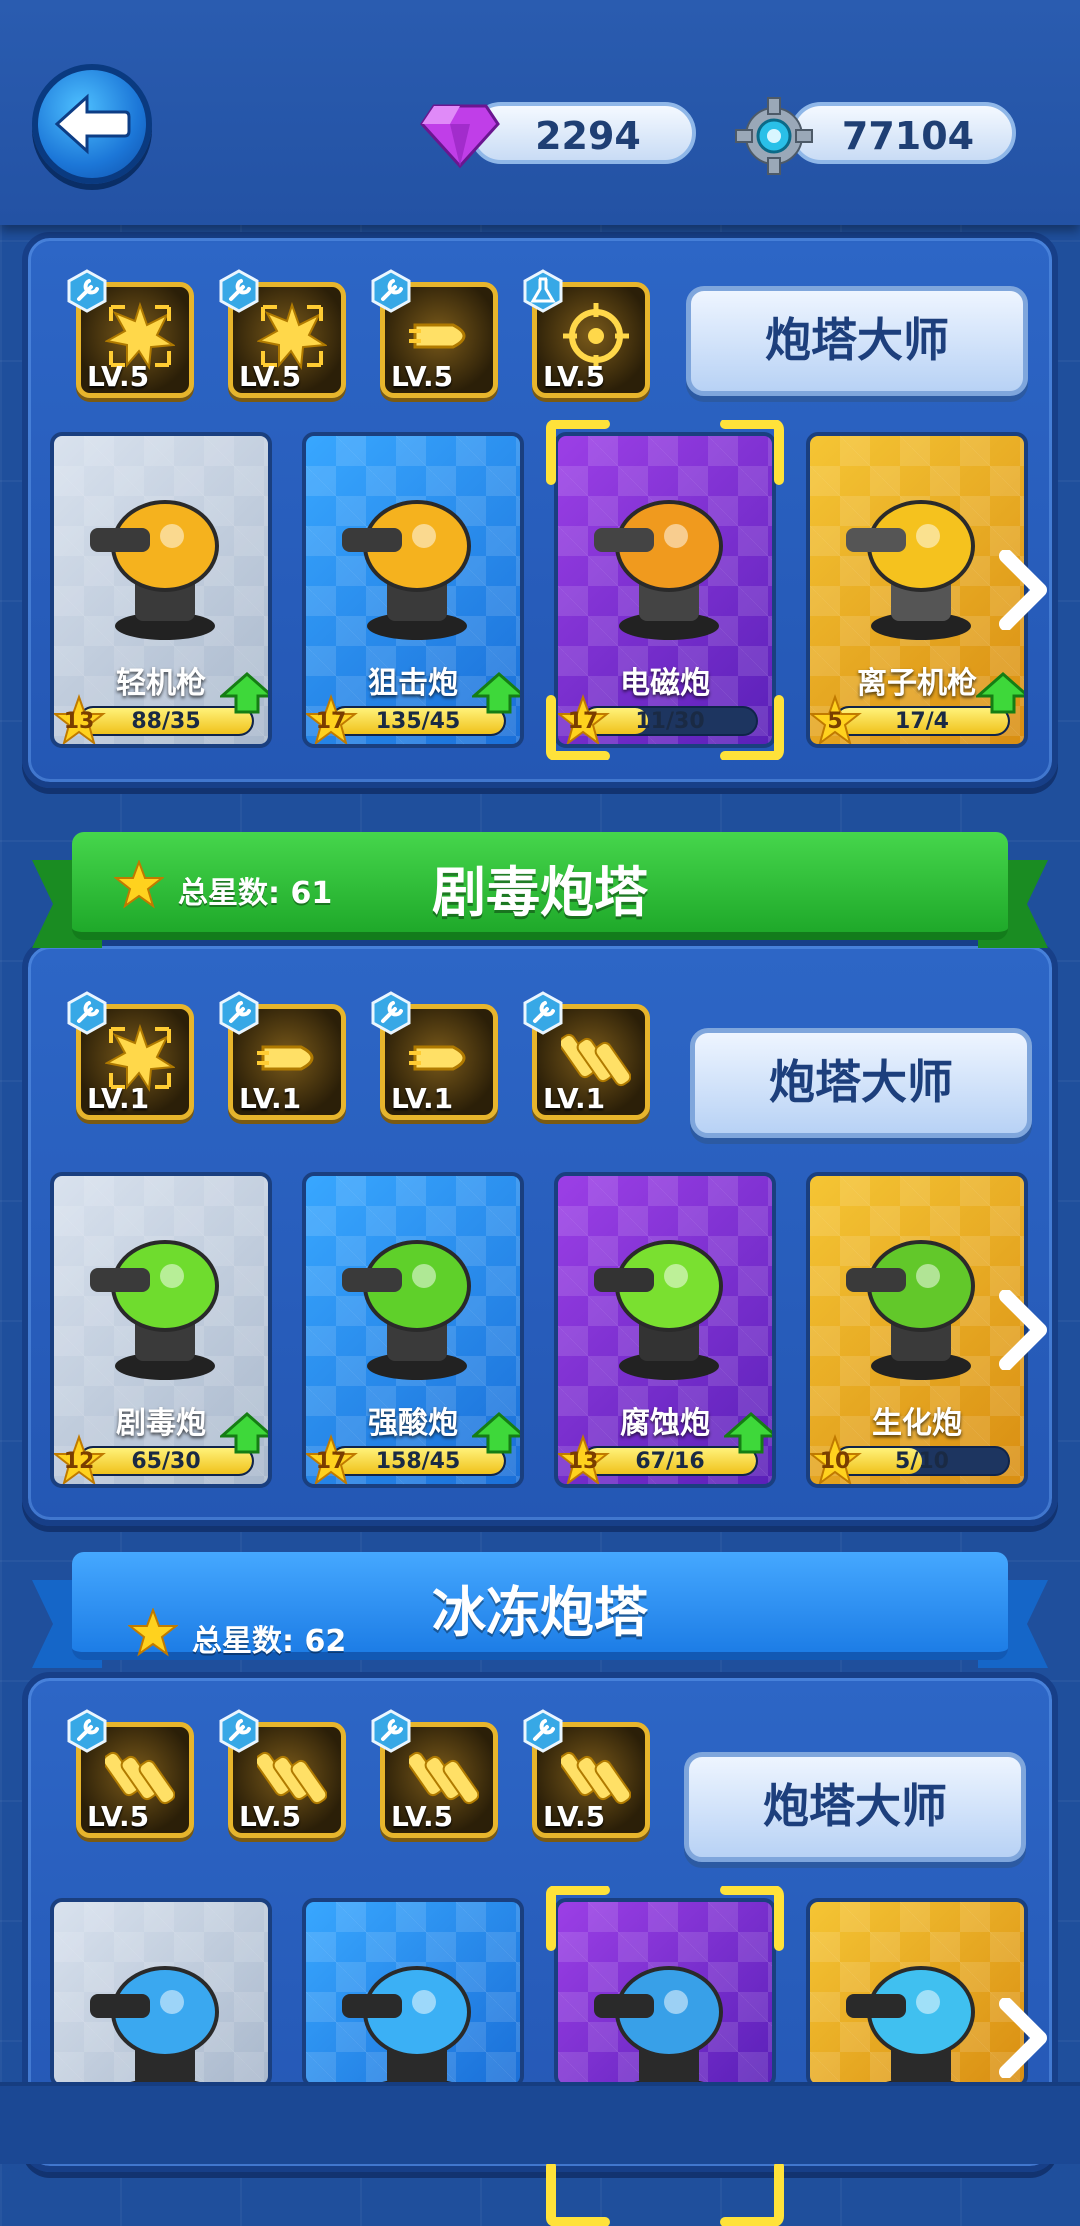 The width and height of the screenshot is (1080, 2226). What do you see at coordinates (460, 136) in the screenshot?
I see `gem-icon` at bounding box center [460, 136].